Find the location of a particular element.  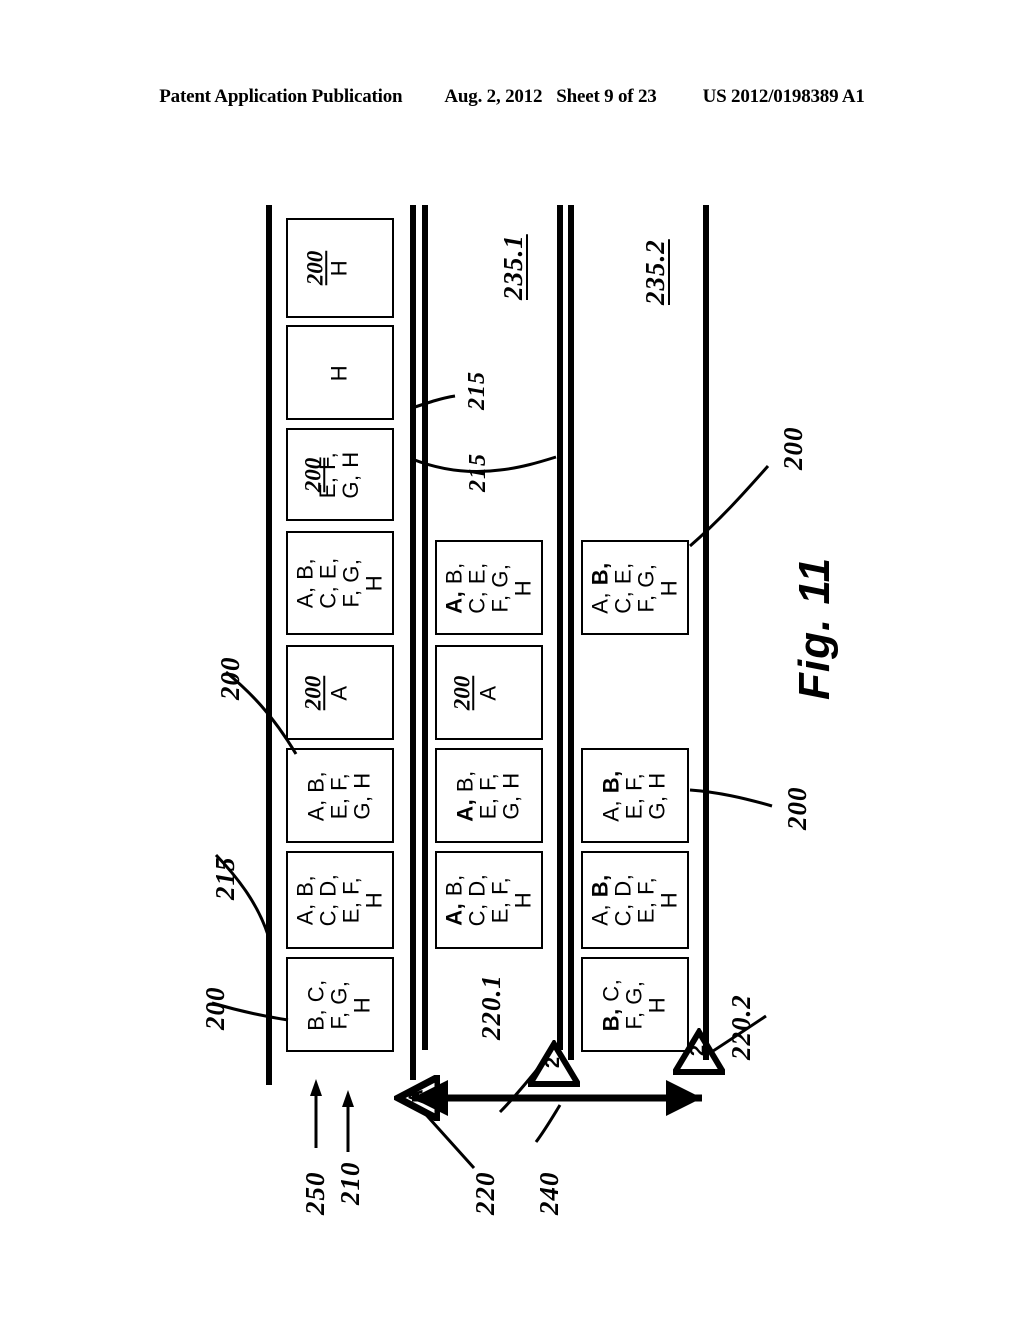

ref-220-2: 220.2 is located at coordinates (741, 1027).